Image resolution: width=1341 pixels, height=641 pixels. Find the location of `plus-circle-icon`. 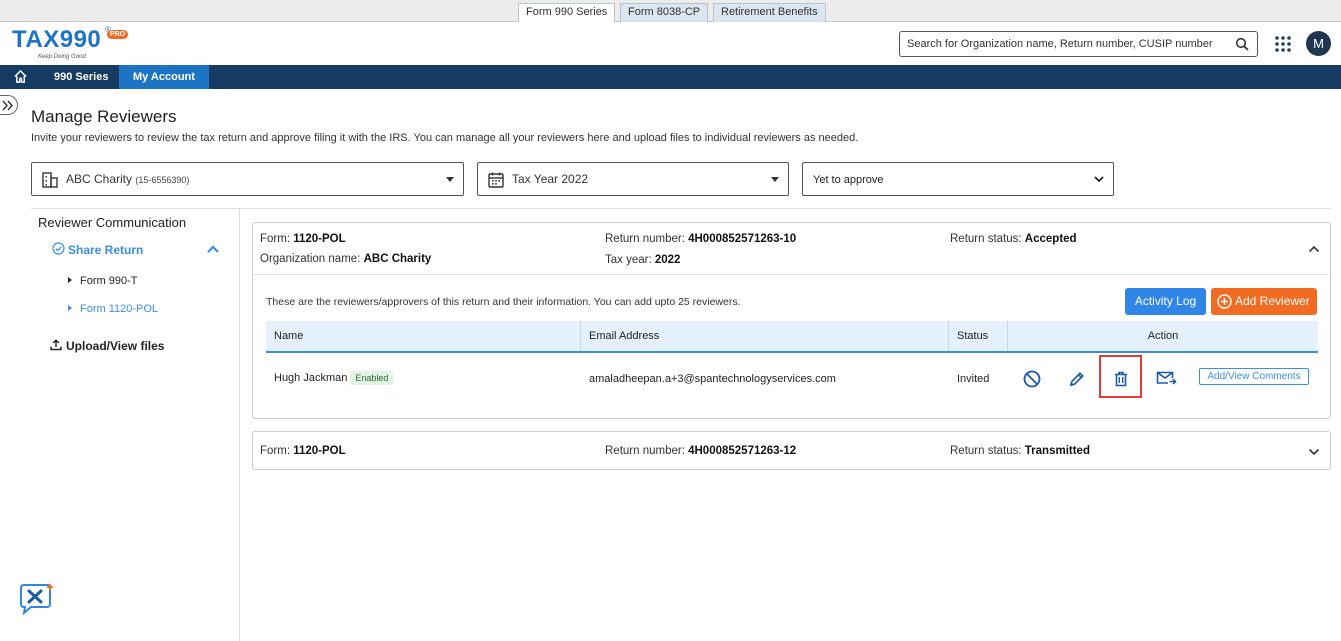

plus-circle-icon is located at coordinates (1224, 301).